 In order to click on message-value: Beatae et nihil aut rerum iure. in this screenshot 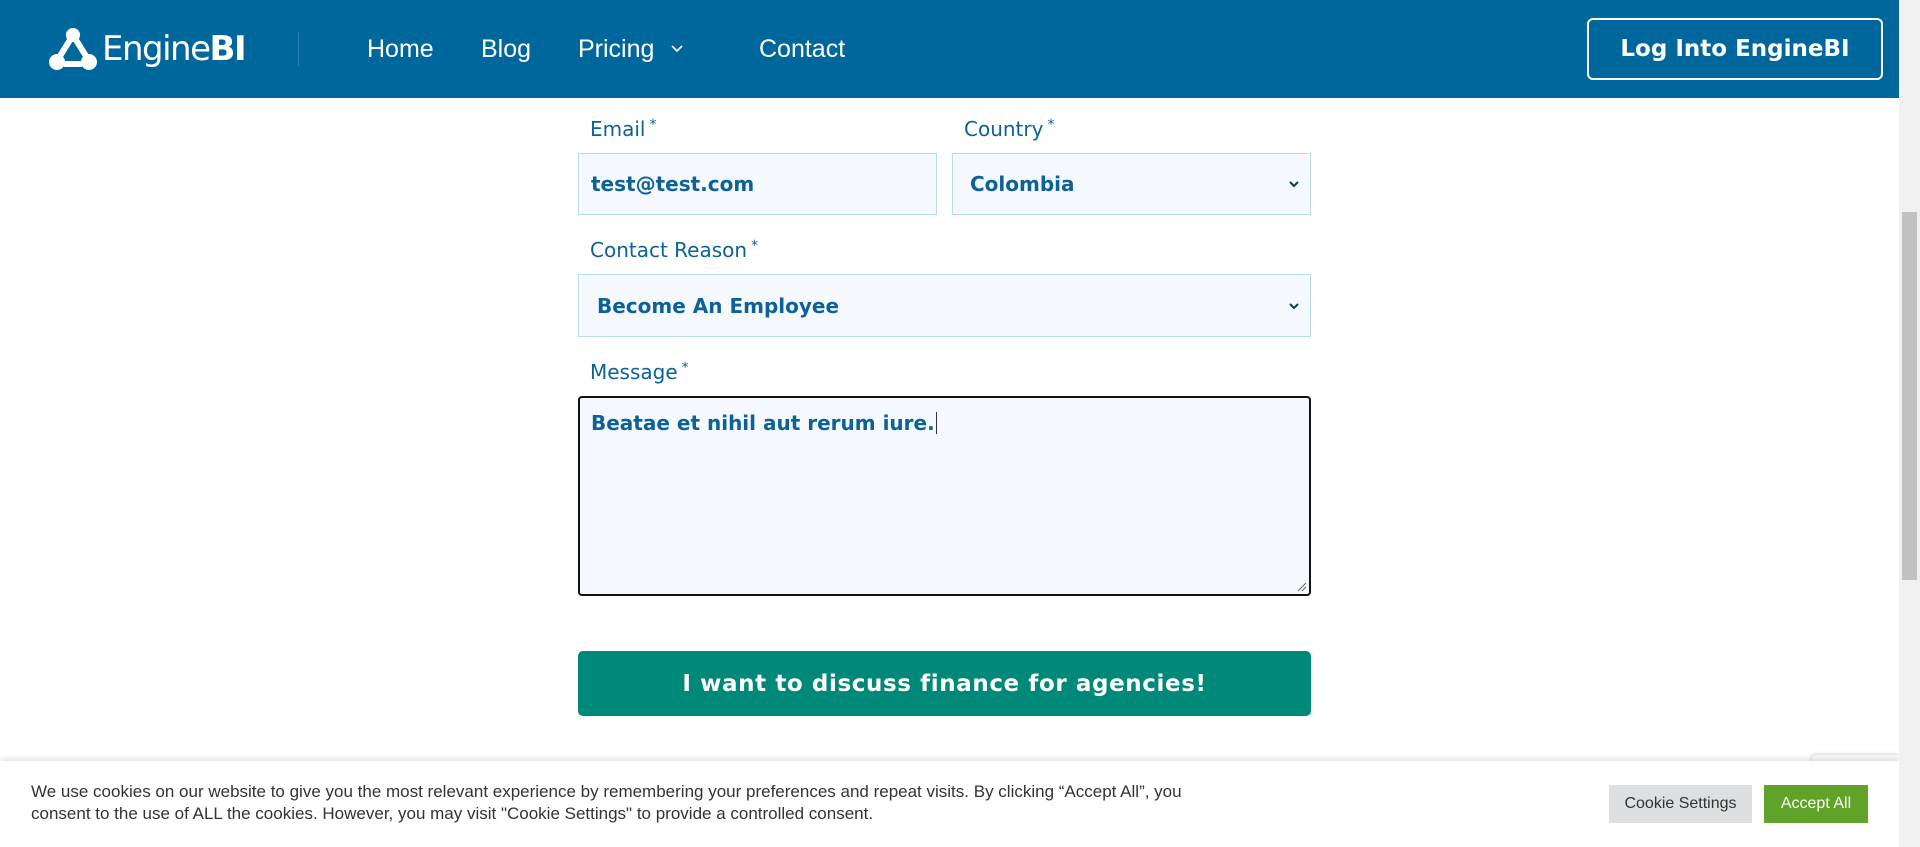, I will do `click(763, 423)`.